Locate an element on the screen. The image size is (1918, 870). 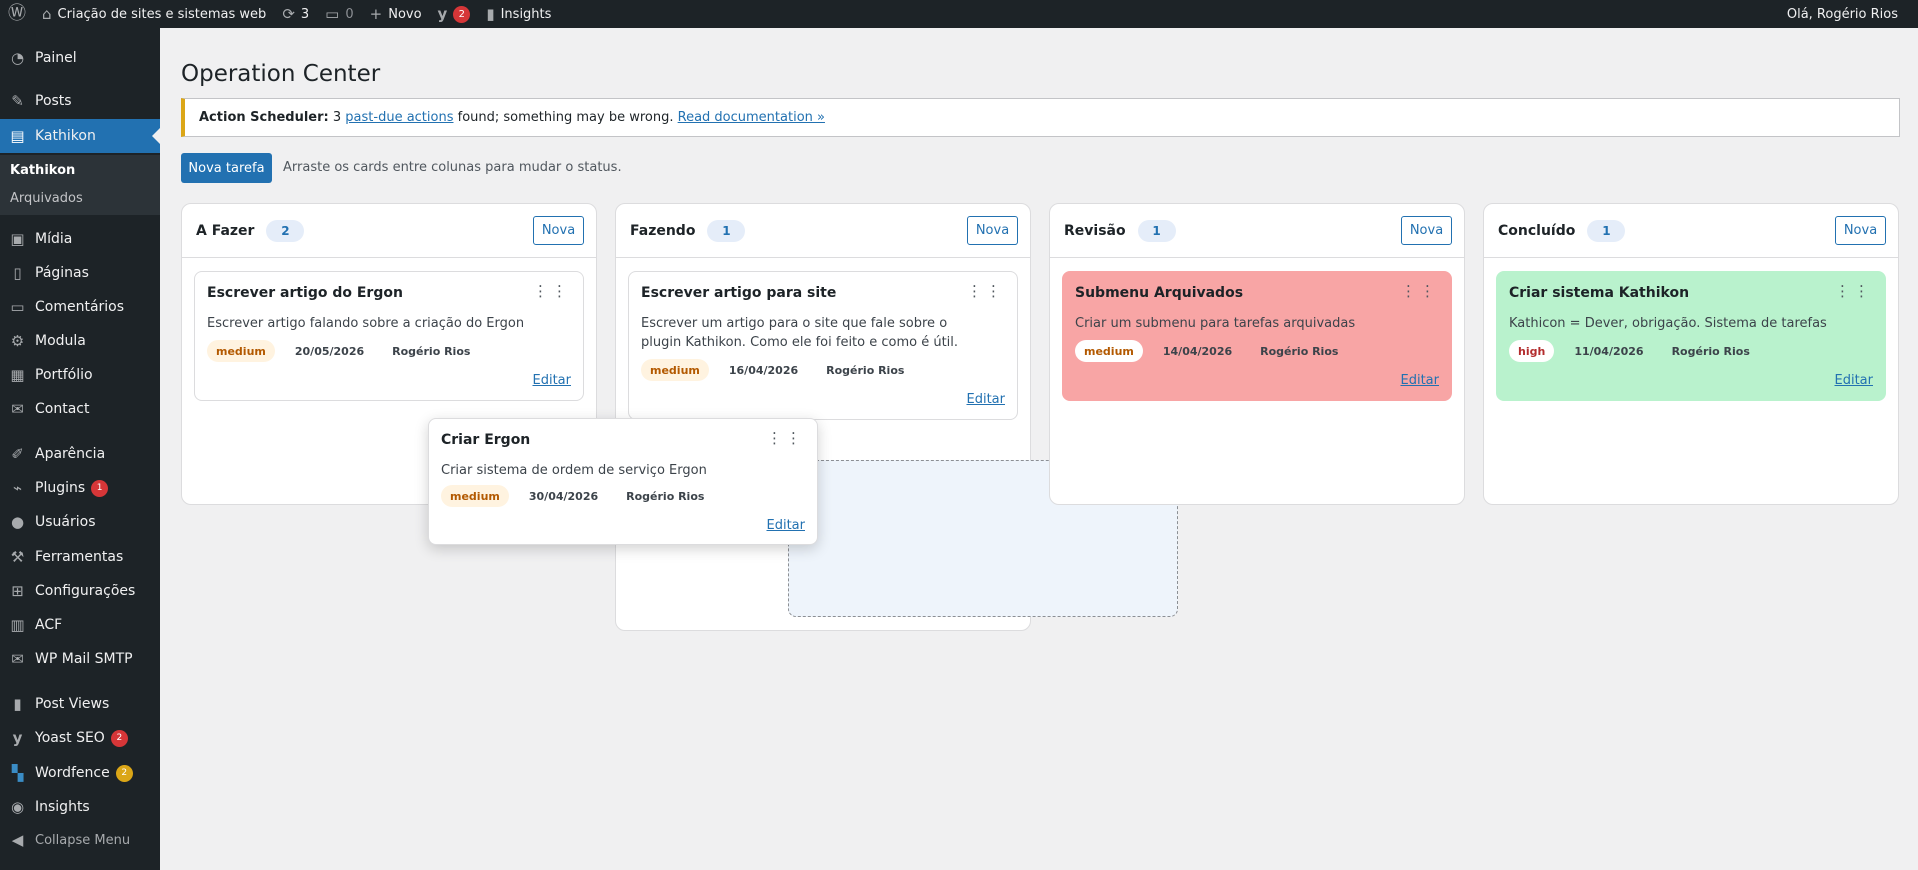
sidebar-item-yoast-seo: y Yoast SEO 2 is located at coordinates (80, 738).